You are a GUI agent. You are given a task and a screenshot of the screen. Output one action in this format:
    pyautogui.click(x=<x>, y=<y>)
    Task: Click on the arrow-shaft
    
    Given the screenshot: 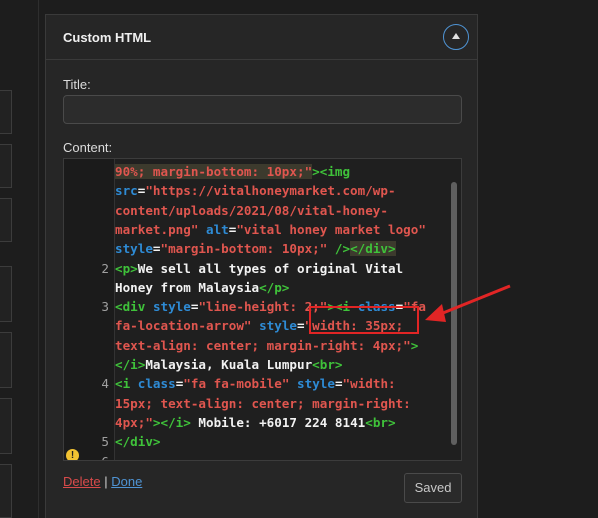 What is the action you would take?
    pyautogui.click(x=474, y=300)
    